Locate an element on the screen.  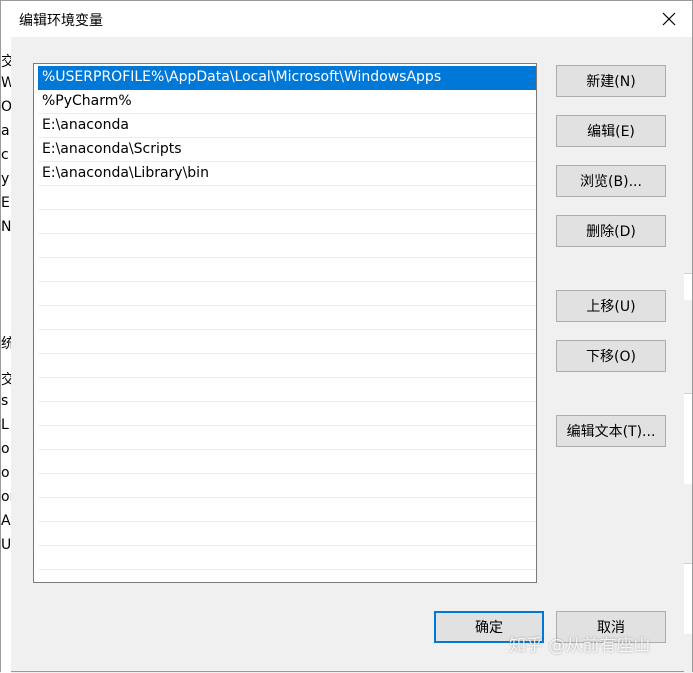
close-button is located at coordinates (669, 19).